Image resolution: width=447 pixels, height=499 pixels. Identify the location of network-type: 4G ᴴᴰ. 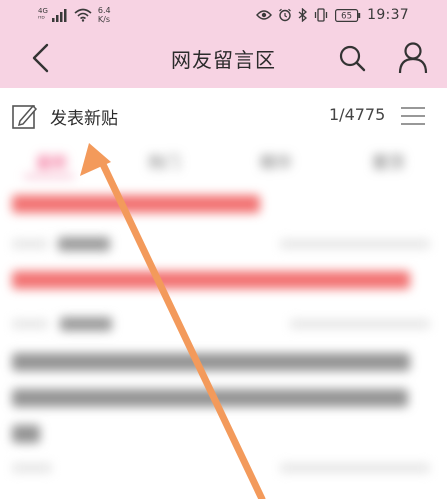
(43, 15).